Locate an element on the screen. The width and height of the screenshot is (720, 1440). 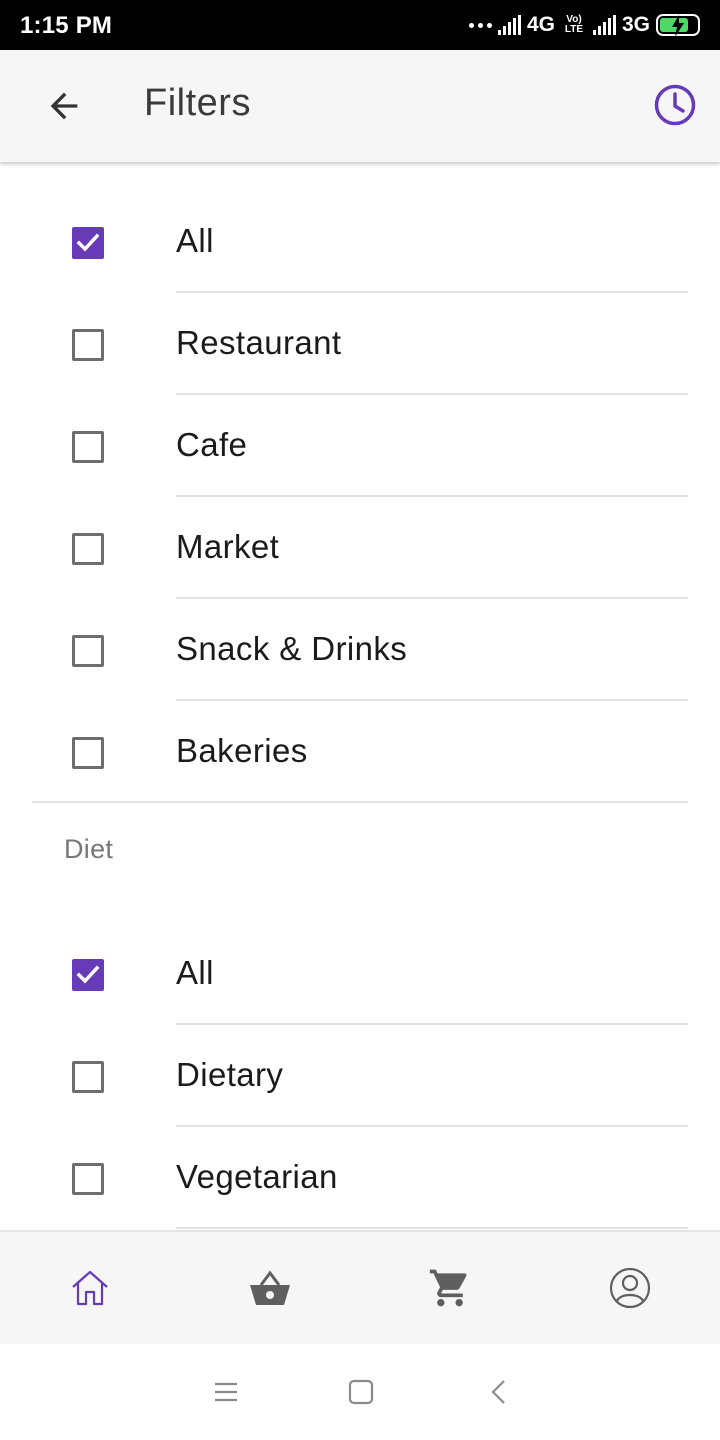
diet-option-all: All is located at coordinates (360, 973).